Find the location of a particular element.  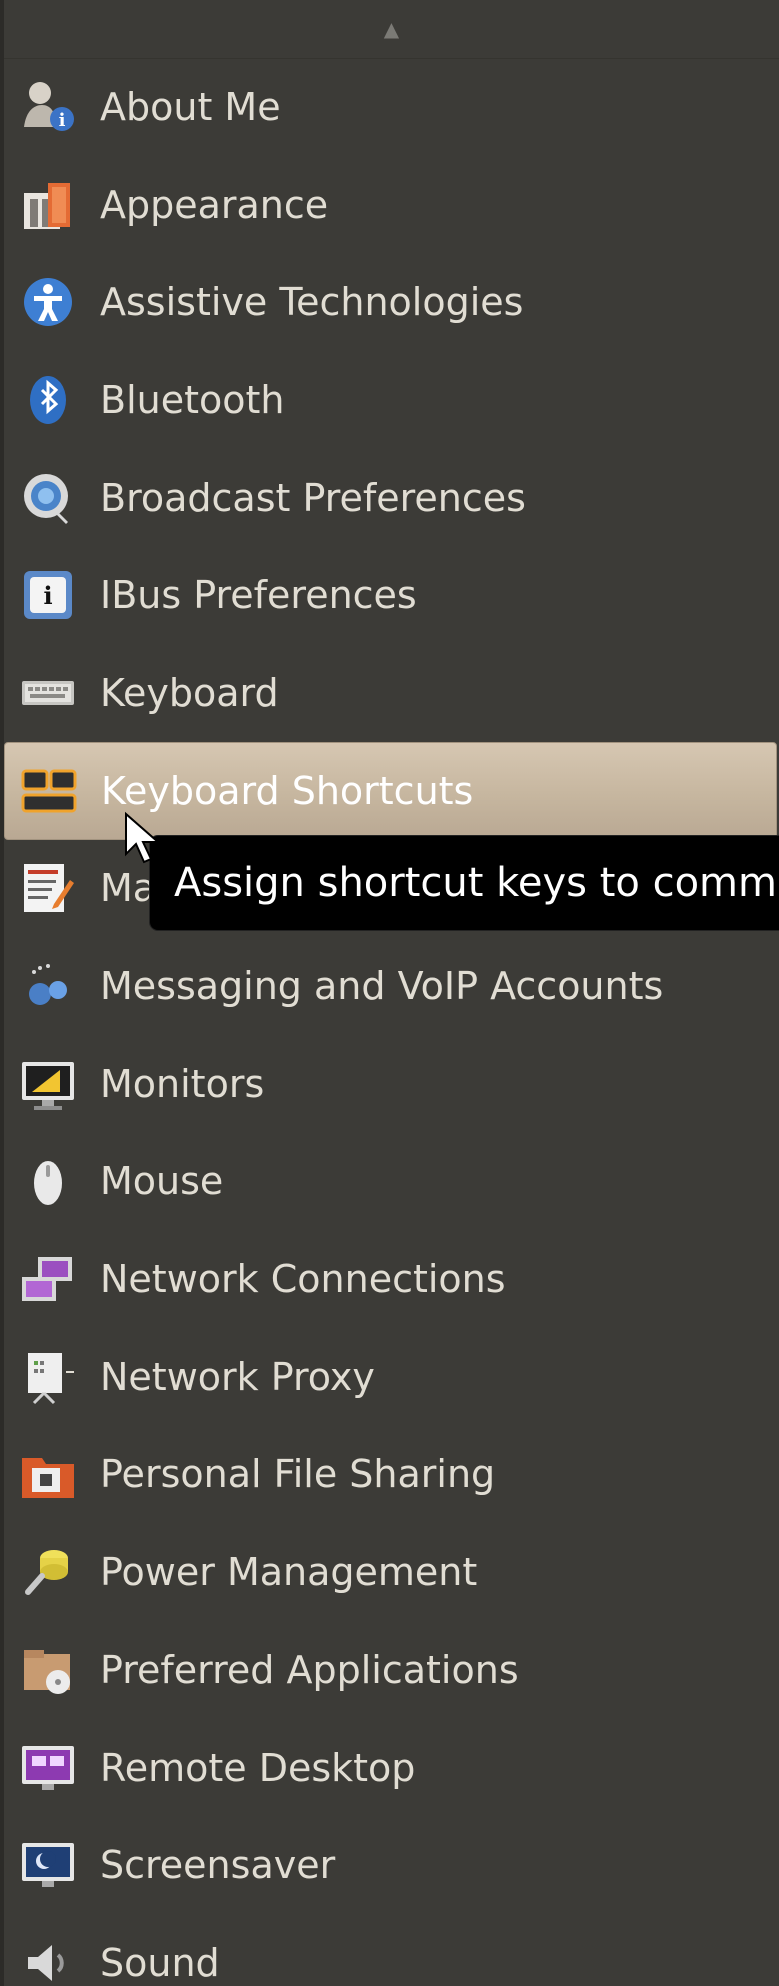

main-menu-icon is located at coordinates (48, 888).